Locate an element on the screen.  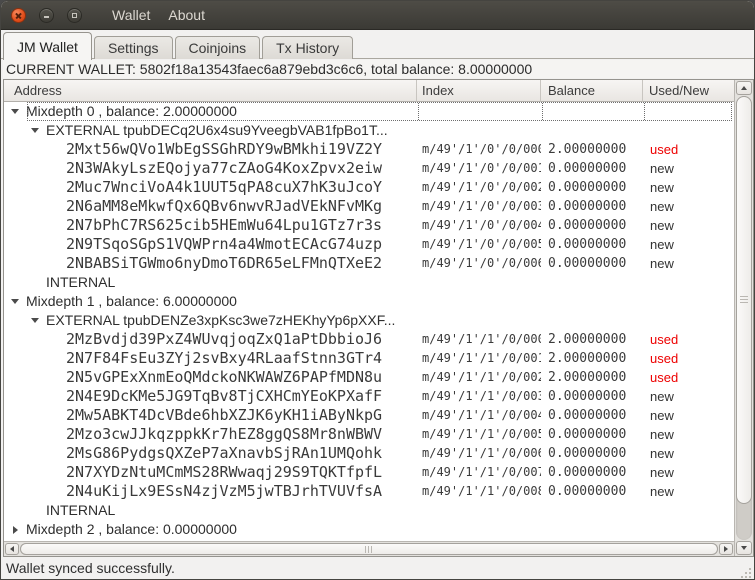
address-cell: 2MsG86PydgsQXZeP7aXnavbSjRAn1UMQohk is located at coordinates (224, 453).